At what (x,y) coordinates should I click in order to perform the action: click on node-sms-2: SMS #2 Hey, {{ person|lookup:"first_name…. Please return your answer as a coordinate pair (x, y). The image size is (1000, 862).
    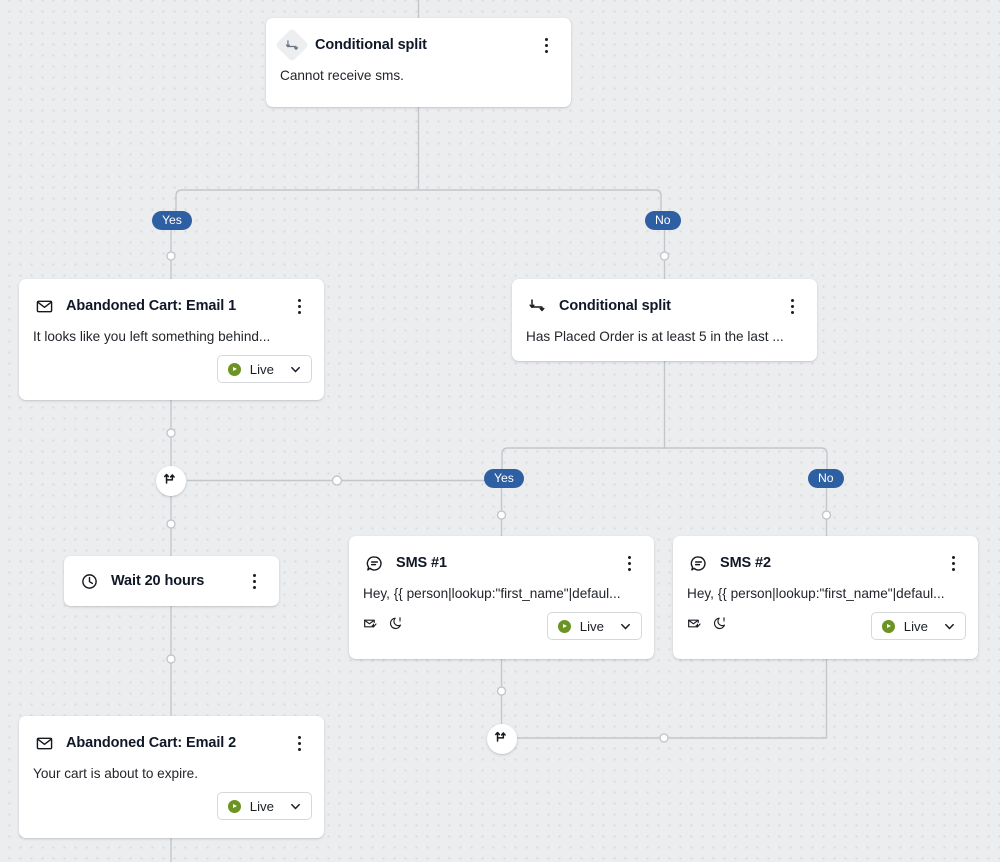
    Looking at the image, I should click on (825, 597).